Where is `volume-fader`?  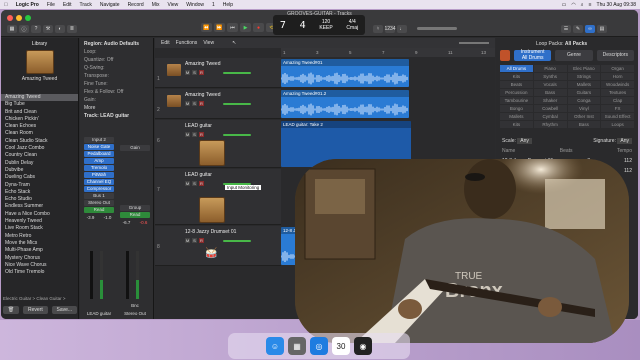 volume-fader is located at coordinates (91, 275).